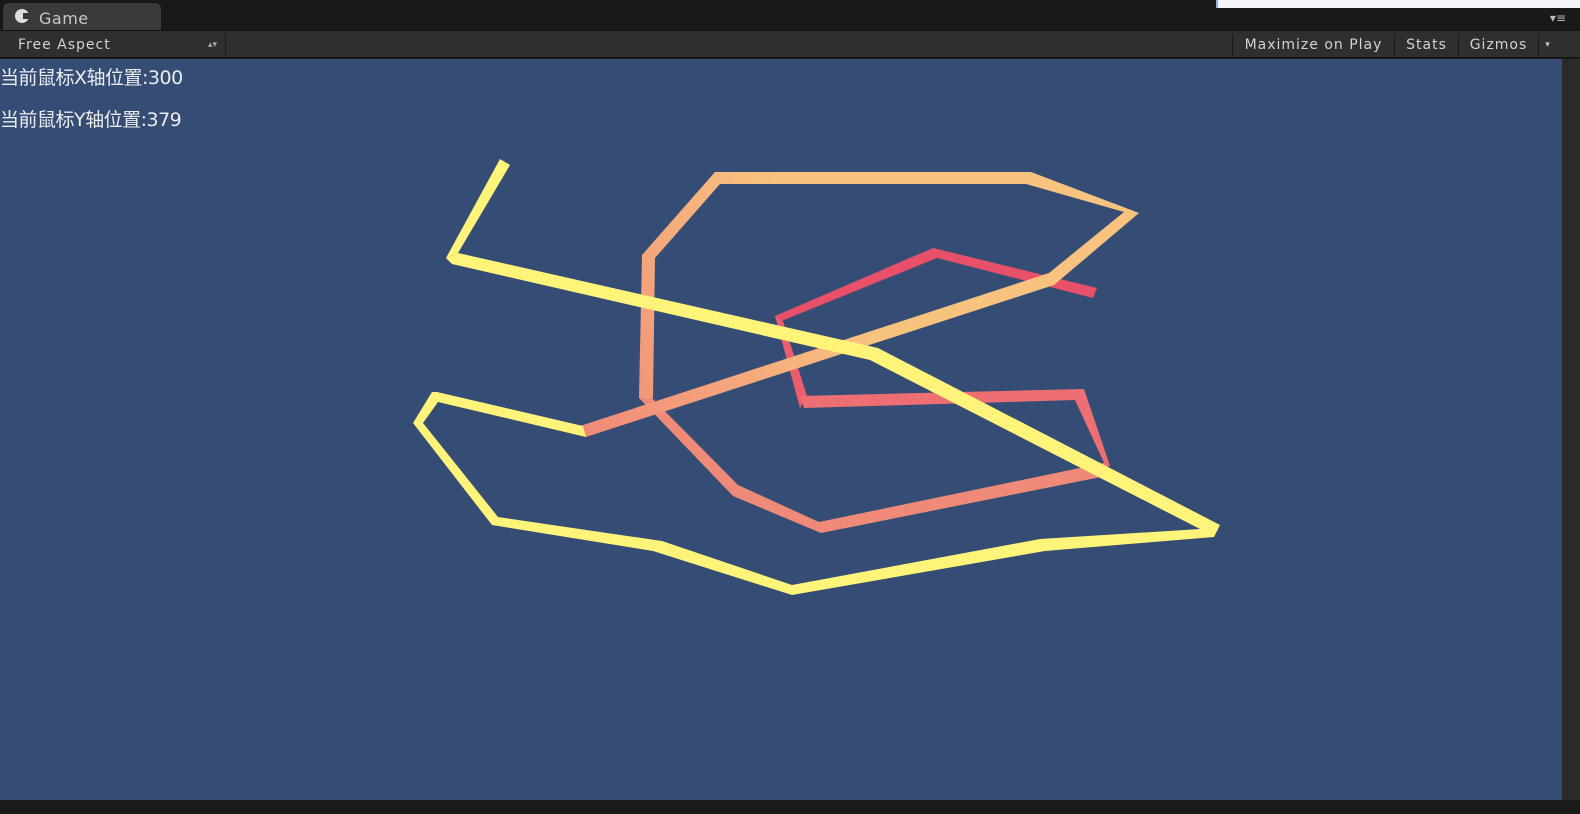  Describe the element at coordinates (64, 45) in the screenshot. I see `aspect-ratio-value: Free Aspect` at that location.